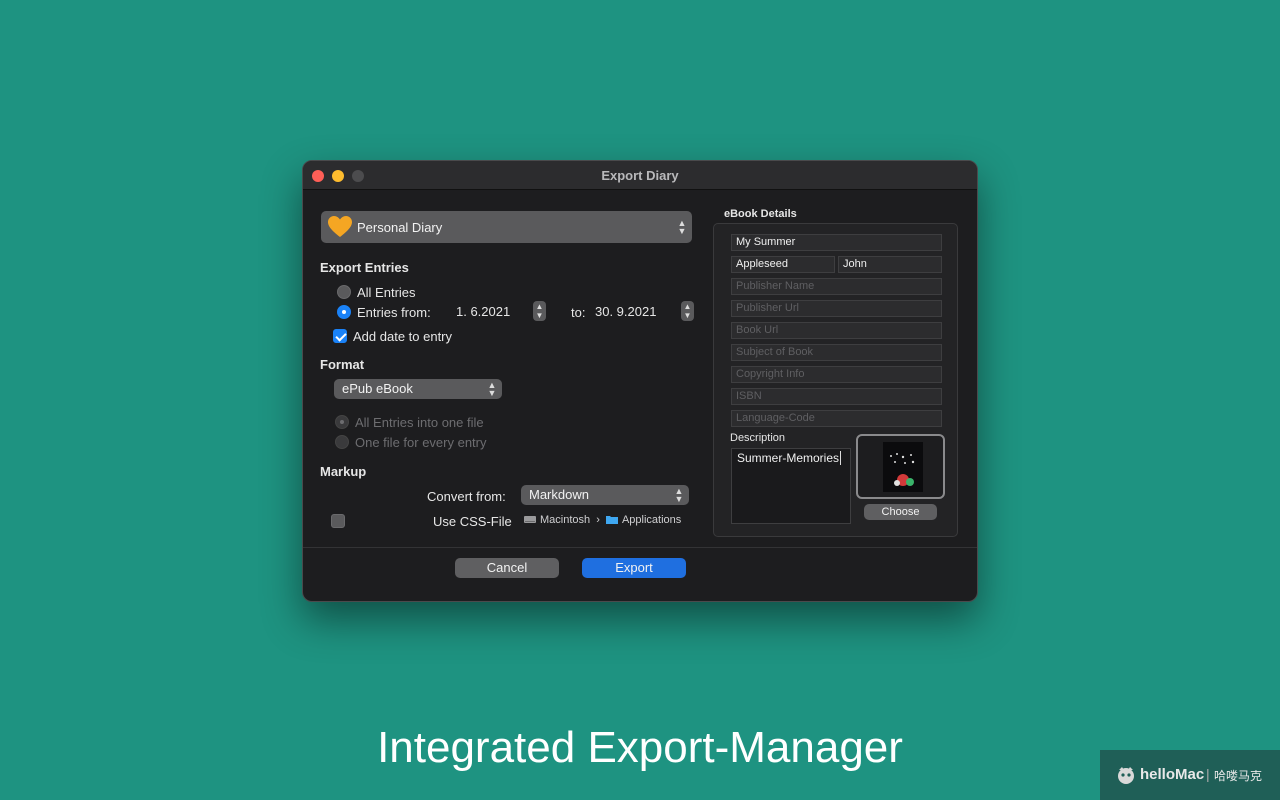 The image size is (1280, 800). I want to click on convert-from-select: Markdown ▲ ▼, so click(605, 495).